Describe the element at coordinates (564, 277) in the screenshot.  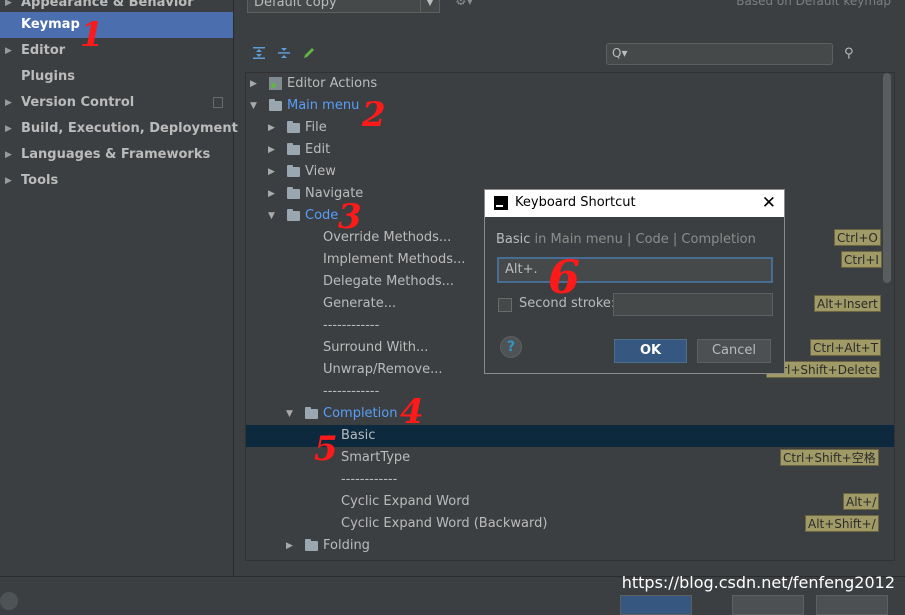
I see `annotation-6: 6` at that location.